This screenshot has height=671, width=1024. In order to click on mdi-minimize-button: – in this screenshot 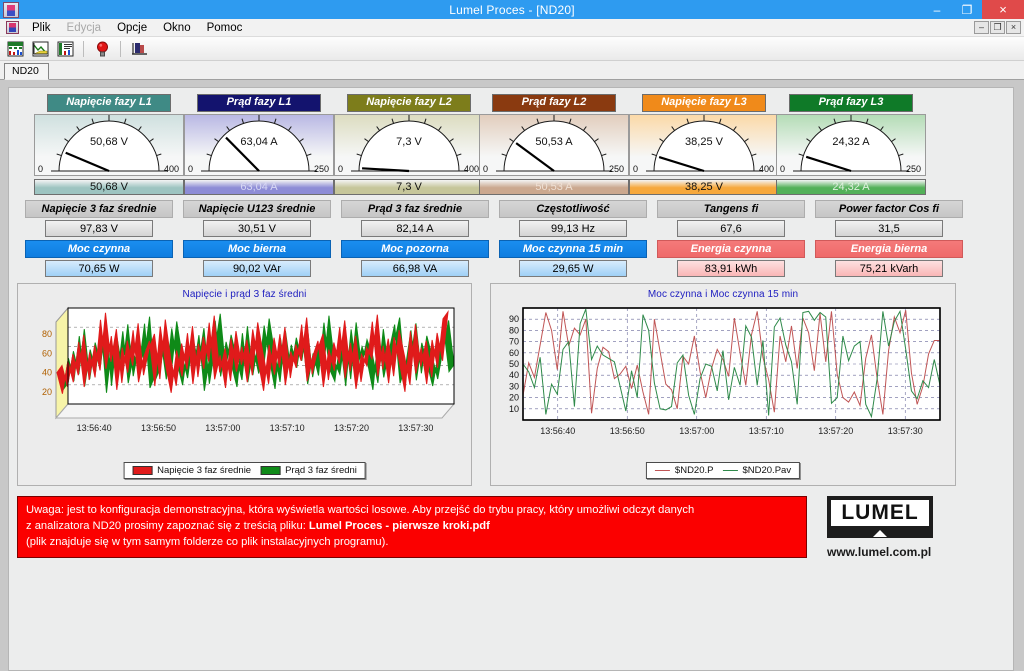, I will do `click(981, 27)`.